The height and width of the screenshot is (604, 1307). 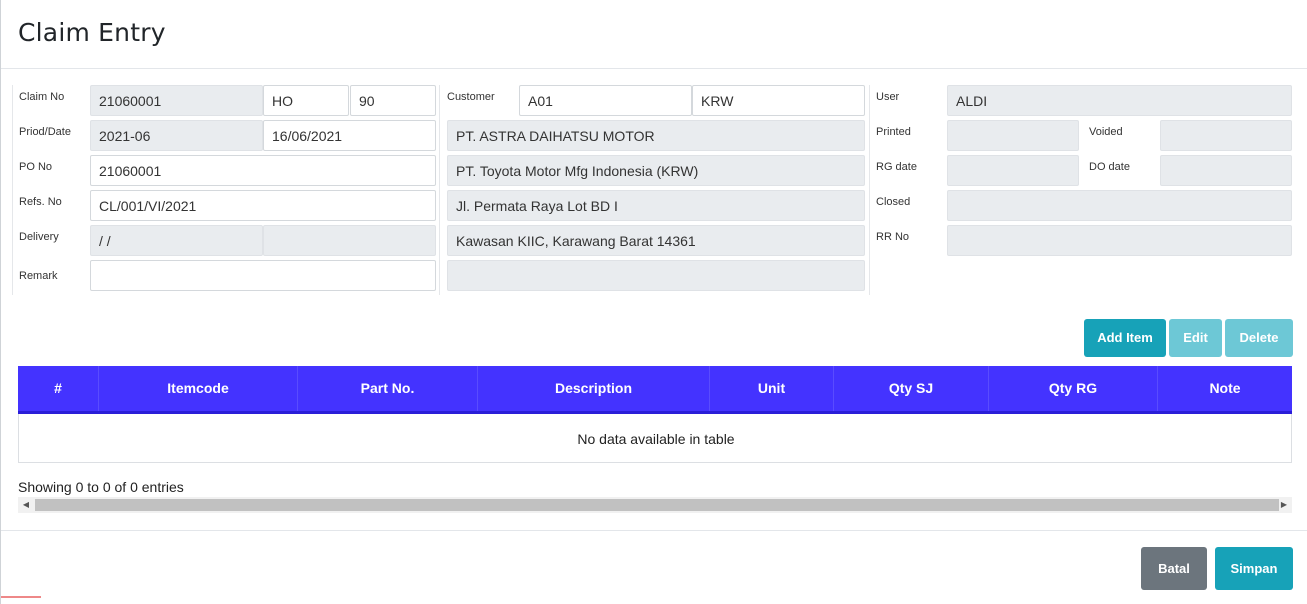 What do you see at coordinates (1073, 388) in the screenshot?
I see `column-header: Qty RG` at bounding box center [1073, 388].